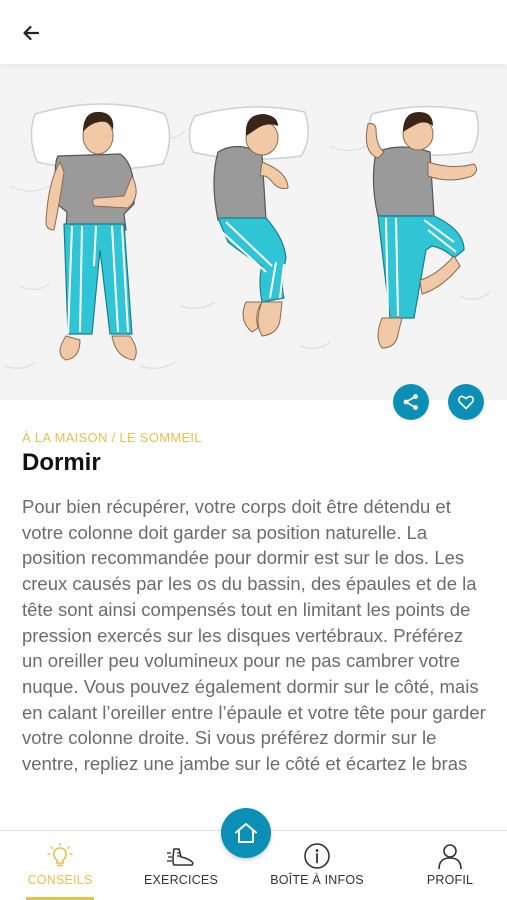 The width and height of the screenshot is (507, 900). What do you see at coordinates (60, 854) in the screenshot?
I see `lightbulb-icon` at bounding box center [60, 854].